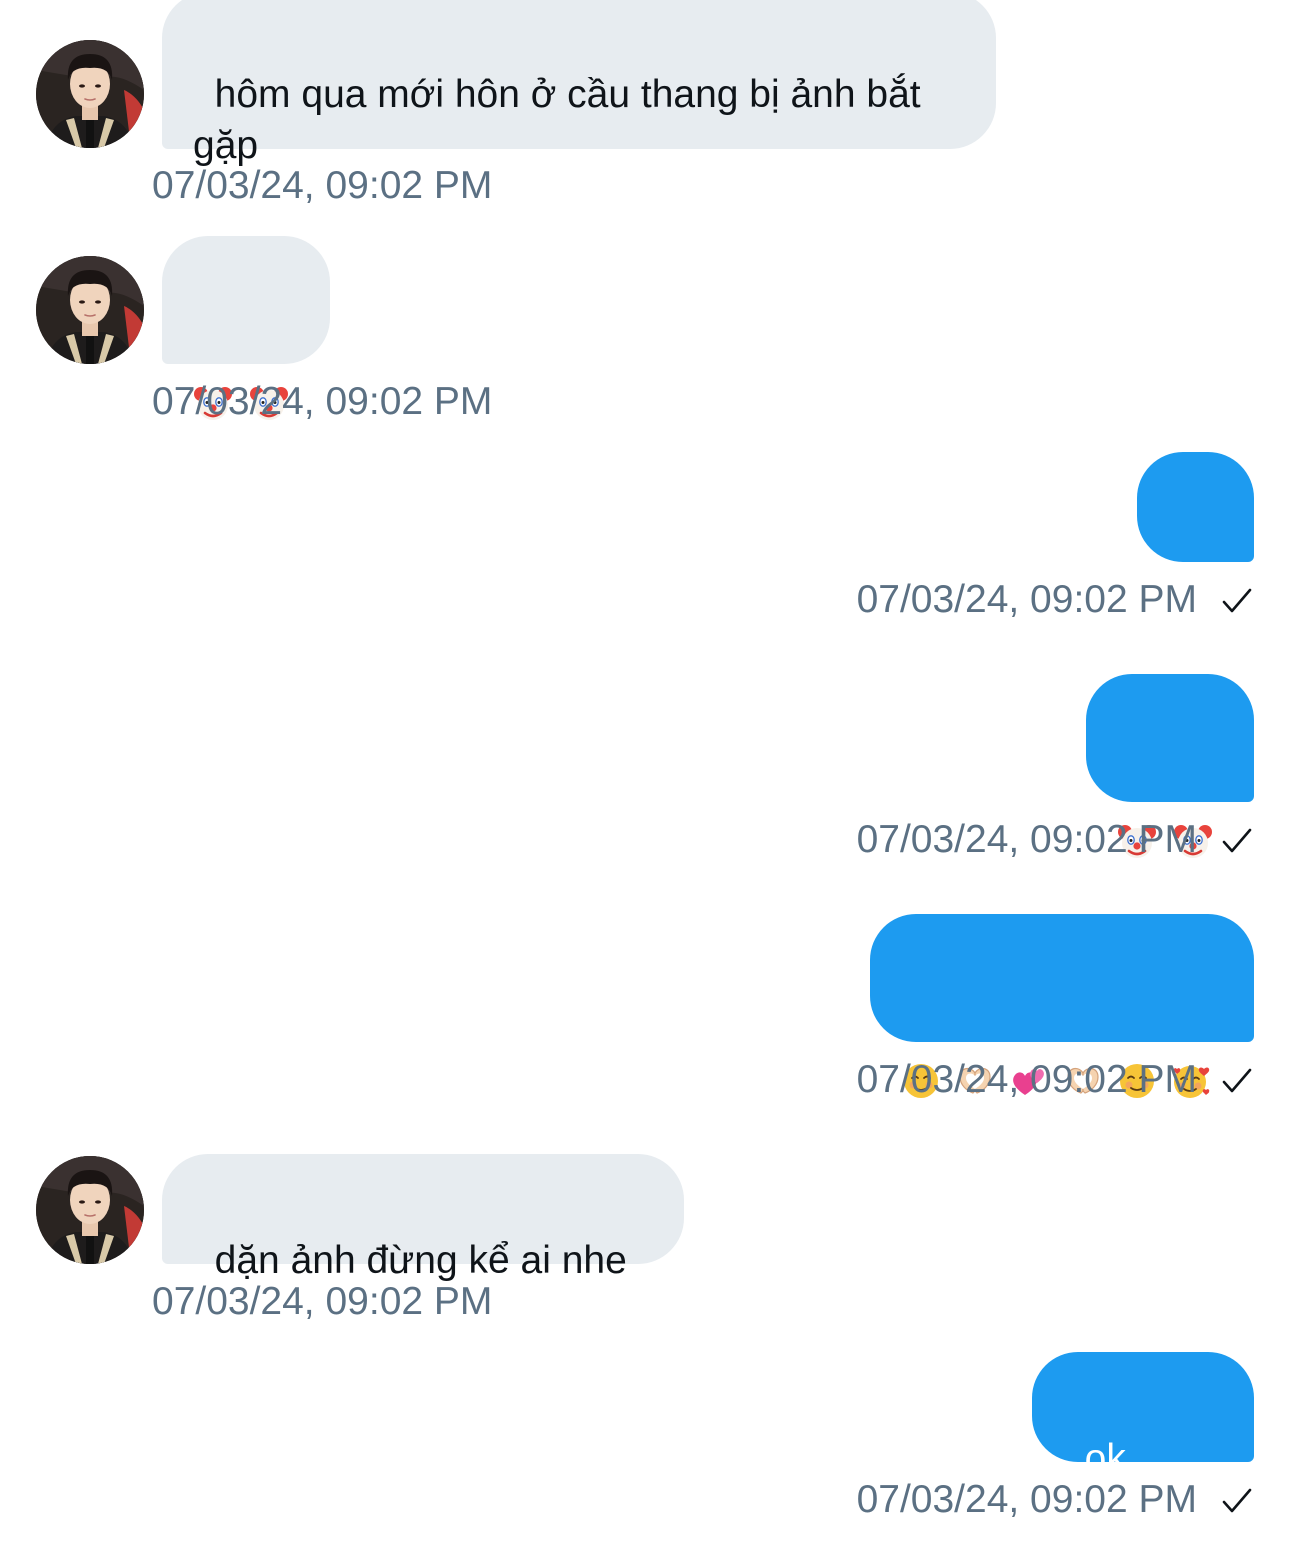 Image resolution: width=1290 pixels, height=1546 pixels. Describe the element at coordinates (423, 1218) in the screenshot. I see `message-bubble-incoming: dặn ảnh đừng kể ai nhe` at that location.